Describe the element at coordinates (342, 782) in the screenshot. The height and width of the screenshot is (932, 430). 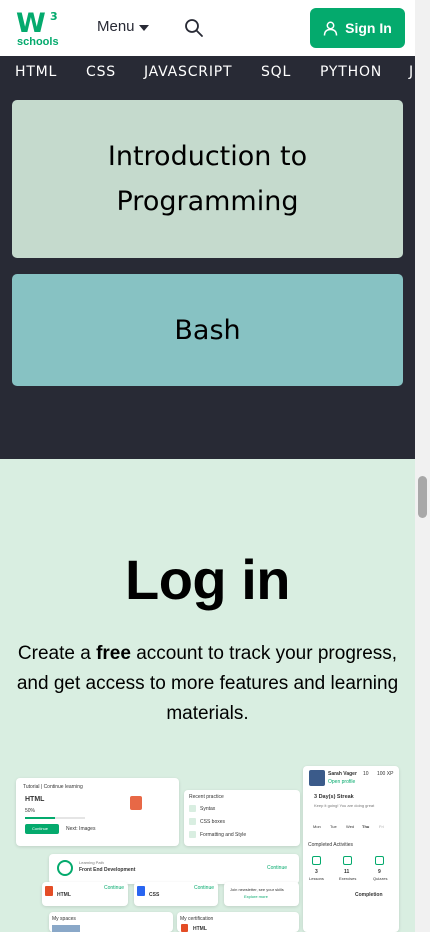
I see `preview-profile-link: Open profile` at that location.